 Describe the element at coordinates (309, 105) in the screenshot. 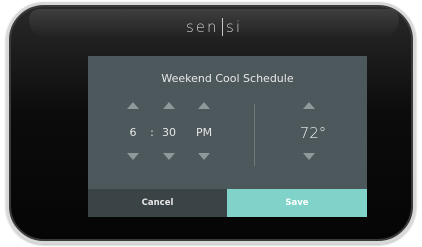

I see `temp-up-arrow-icon` at that location.